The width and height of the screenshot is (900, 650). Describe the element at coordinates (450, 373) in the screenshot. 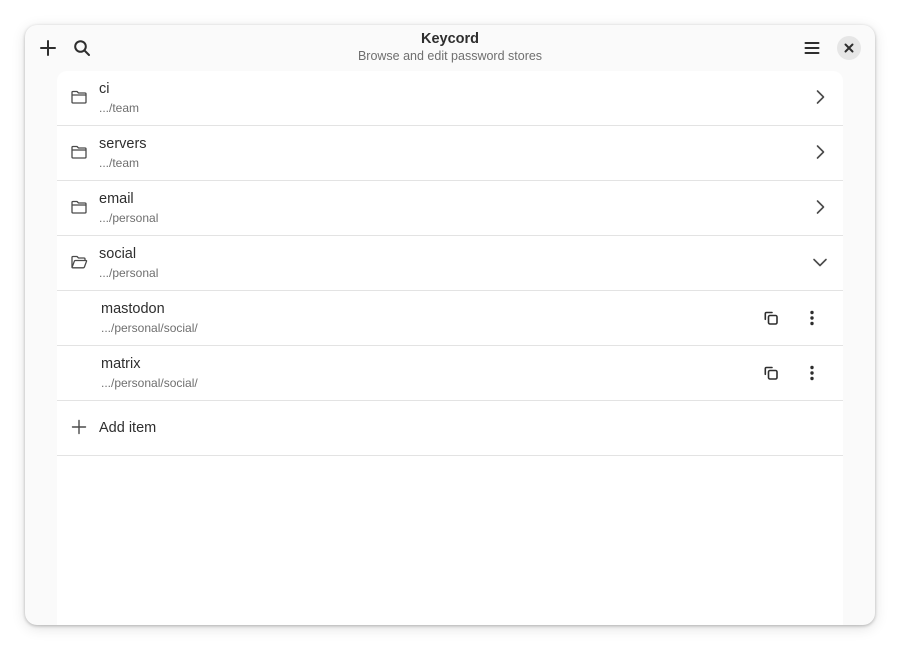

I see `item-row-matrix: matrix .../personal/social/` at that location.